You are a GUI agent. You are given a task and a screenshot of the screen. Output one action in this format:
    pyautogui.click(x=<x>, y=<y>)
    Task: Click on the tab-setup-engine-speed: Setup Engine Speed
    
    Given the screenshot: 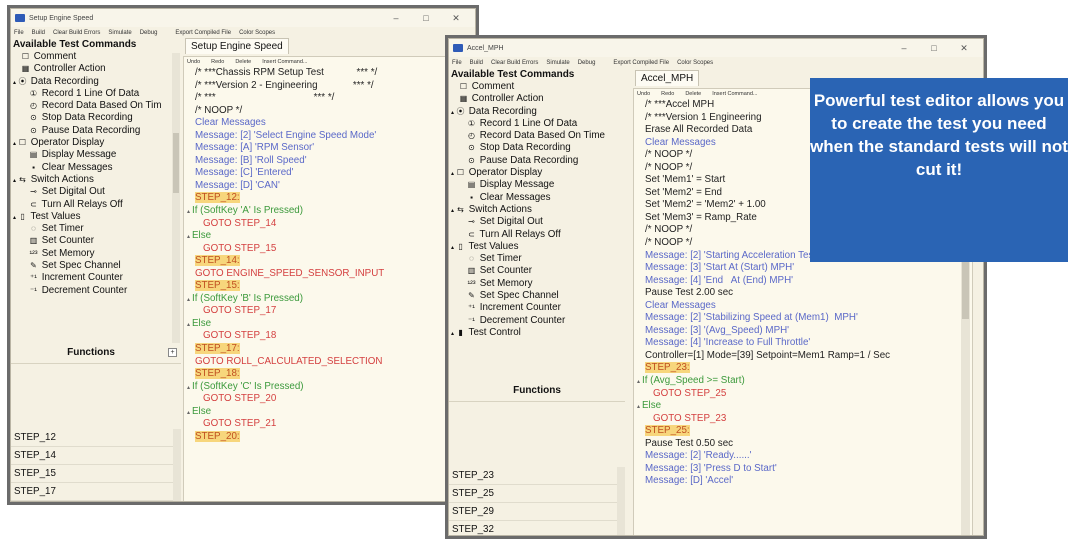 What is the action you would take?
    pyautogui.click(x=237, y=46)
    